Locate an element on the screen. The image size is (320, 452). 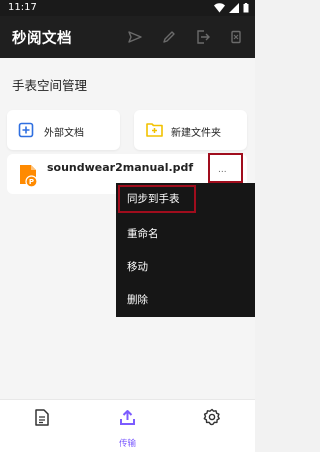
nav-transfer: 传输 is located at coordinates (127, 426).